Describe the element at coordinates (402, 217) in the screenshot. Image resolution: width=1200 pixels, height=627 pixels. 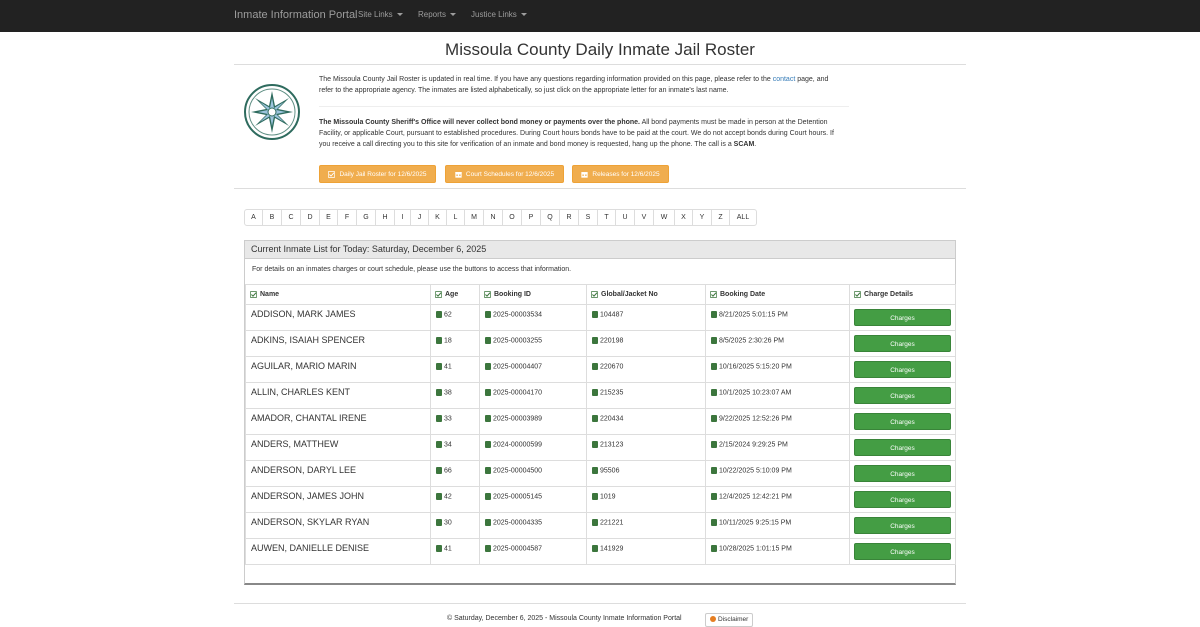
I see `letter-i: I` at that location.